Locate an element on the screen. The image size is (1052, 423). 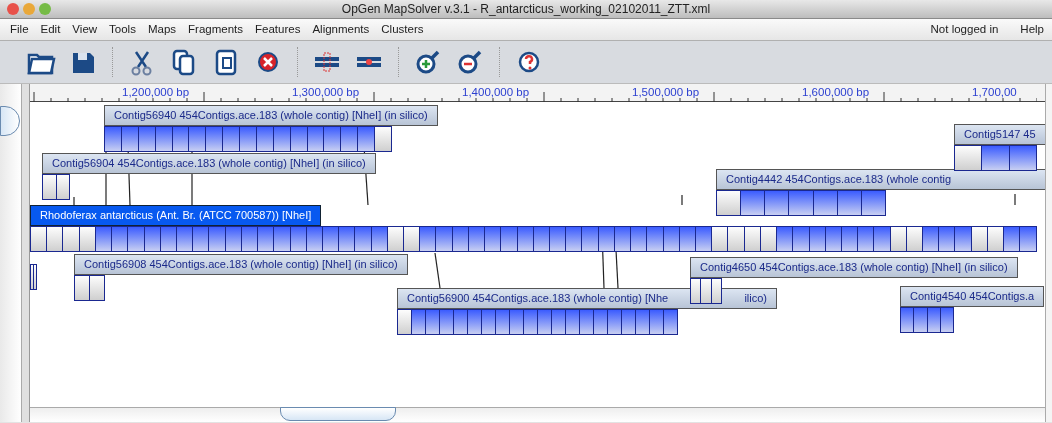
map-label: Contig5147 45 is located at coordinates (999, 134).